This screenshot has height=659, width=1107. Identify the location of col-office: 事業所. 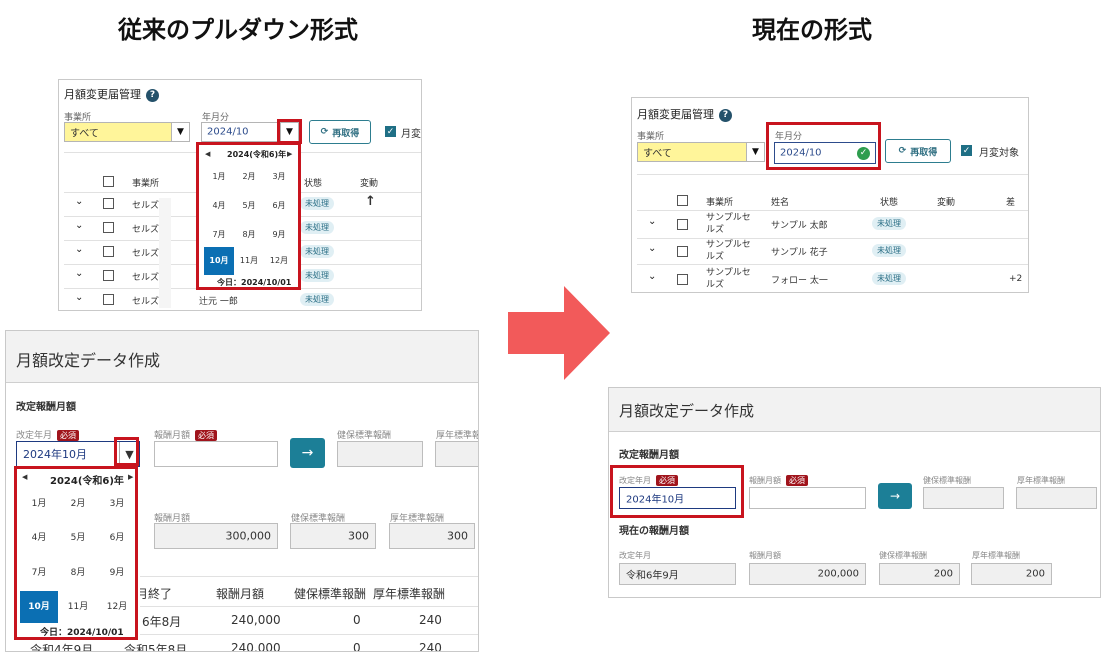
(146, 184).